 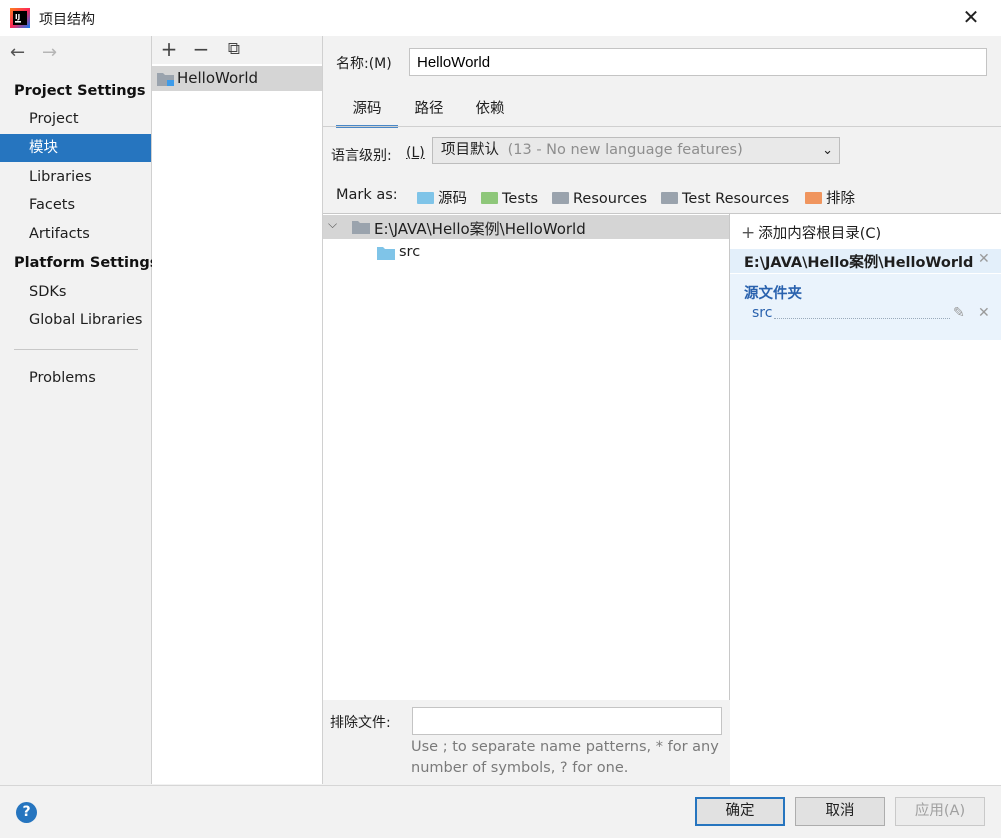 I want to click on add-content-root-button: + 添加内容根目录(C), so click(x=811, y=232).